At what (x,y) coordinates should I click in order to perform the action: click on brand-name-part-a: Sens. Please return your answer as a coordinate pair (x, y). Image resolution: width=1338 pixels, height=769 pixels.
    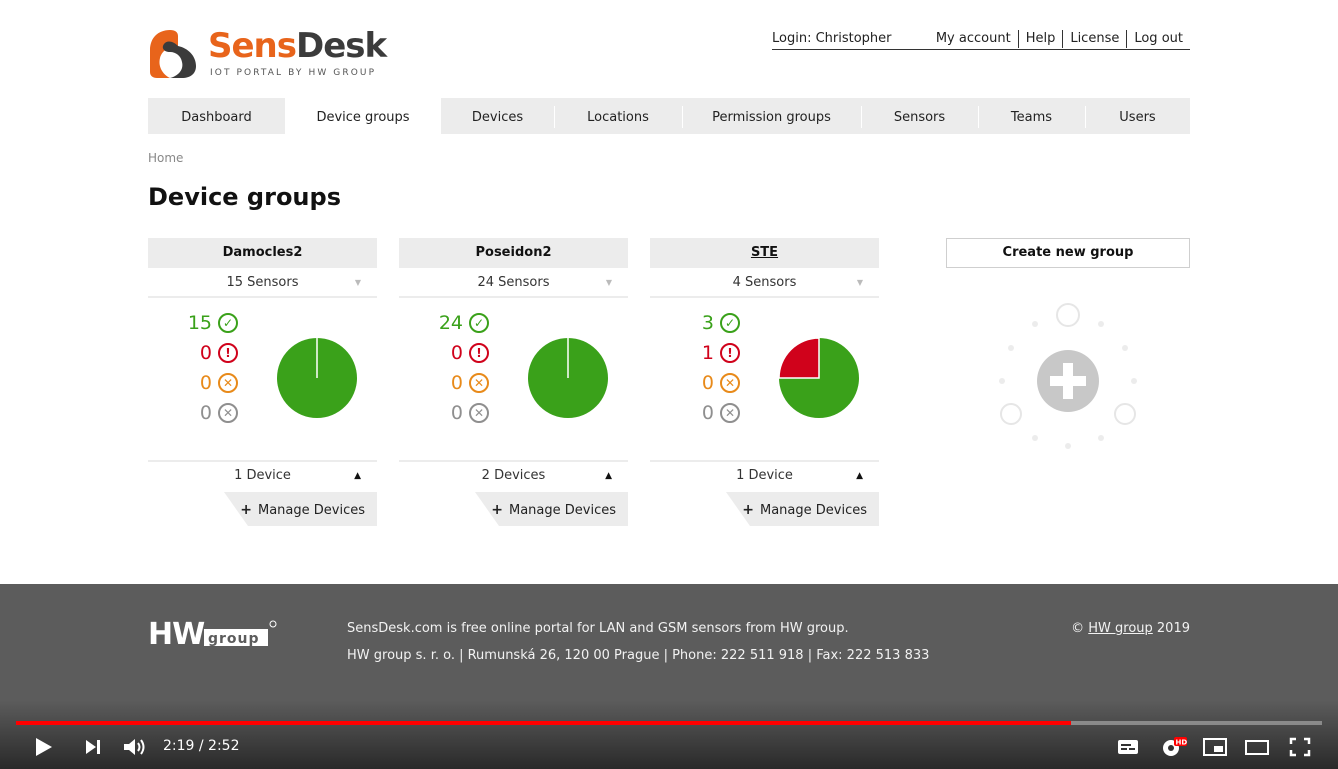
    Looking at the image, I should click on (252, 46).